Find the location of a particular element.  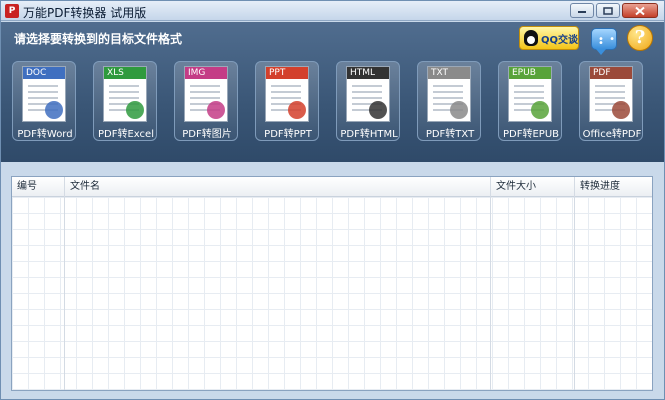

column-header-number: 编号 is located at coordinates (38, 187).